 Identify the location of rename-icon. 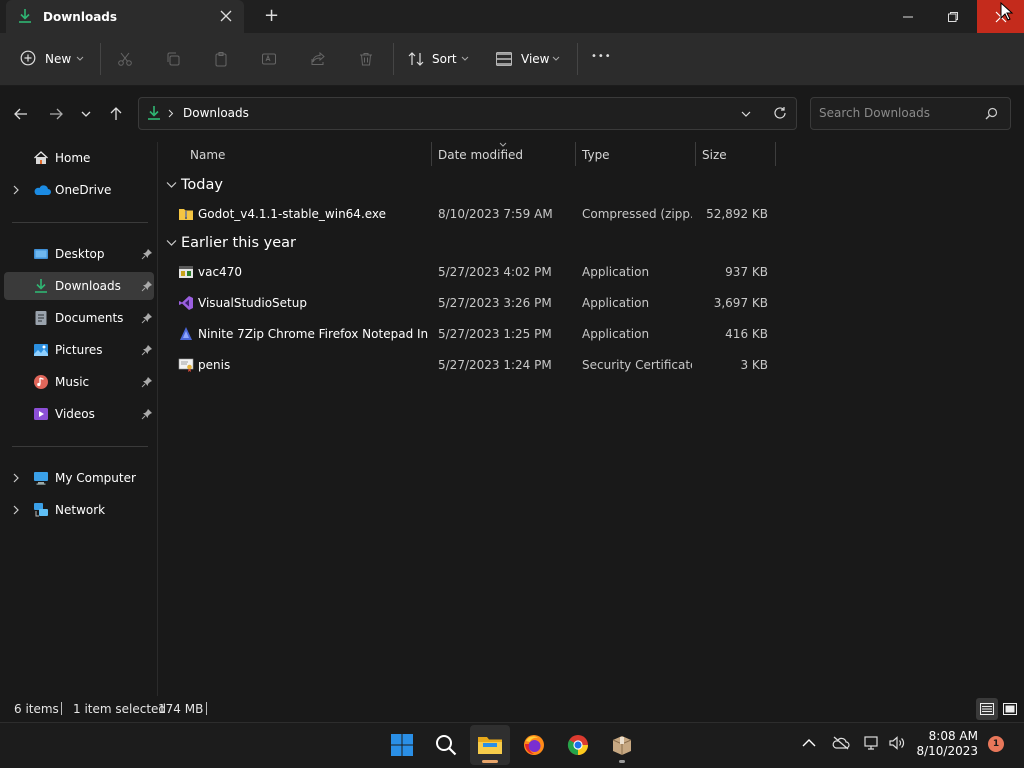
(269, 59).